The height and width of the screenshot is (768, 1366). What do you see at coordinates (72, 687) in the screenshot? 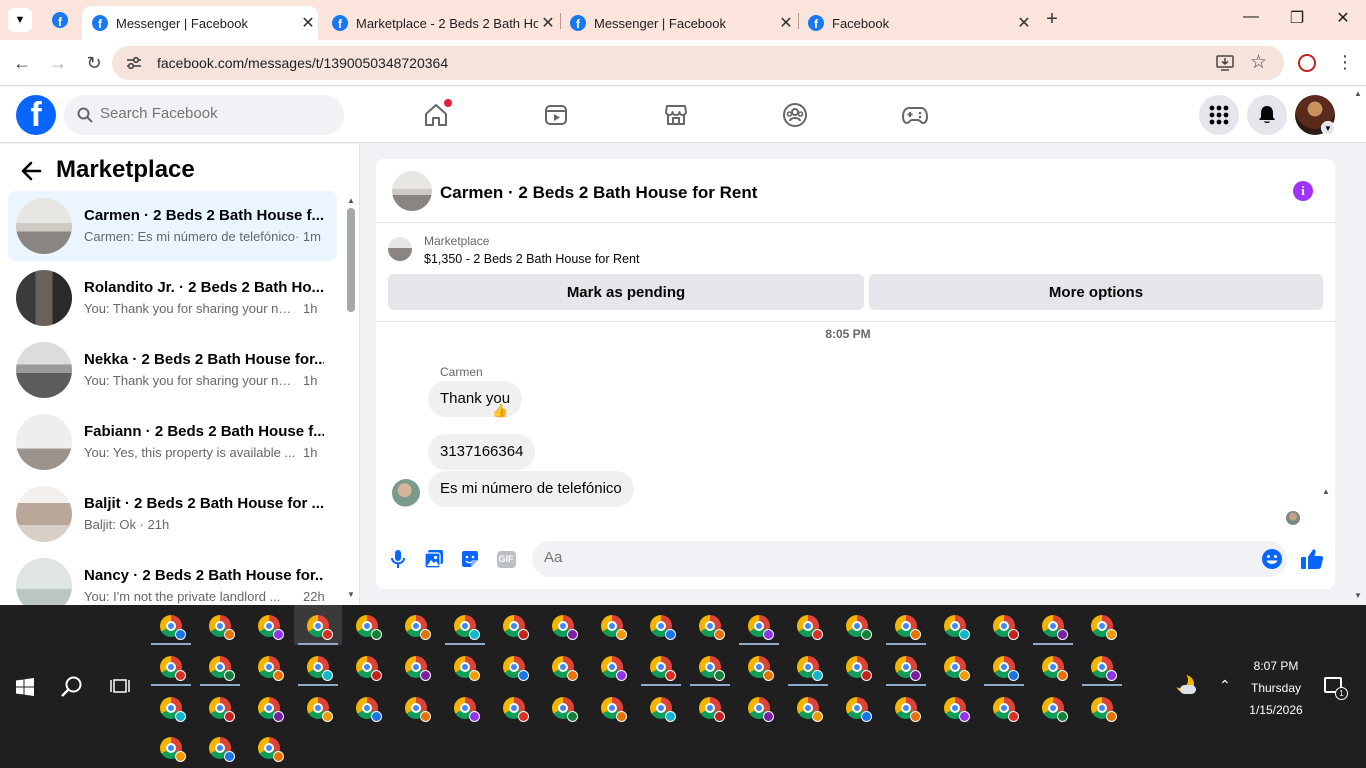
I see `taskbar-search-icon` at bounding box center [72, 687].